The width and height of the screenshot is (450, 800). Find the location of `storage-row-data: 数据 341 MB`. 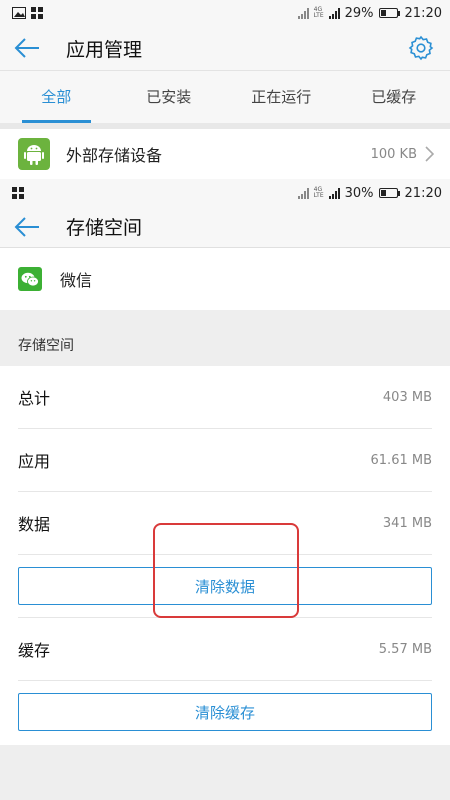

storage-row-data: 数据 341 MB is located at coordinates (225, 523).